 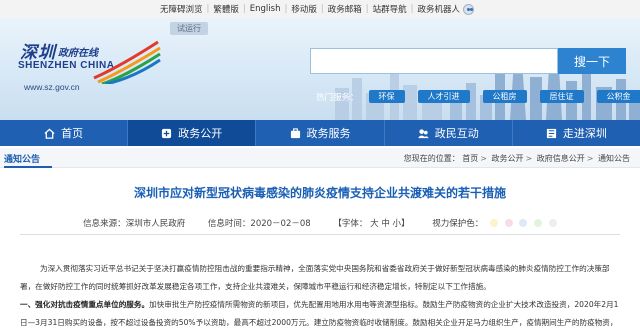 What do you see at coordinates (397, 224) in the screenshot?
I see `font-size-small: 小` at bounding box center [397, 224].